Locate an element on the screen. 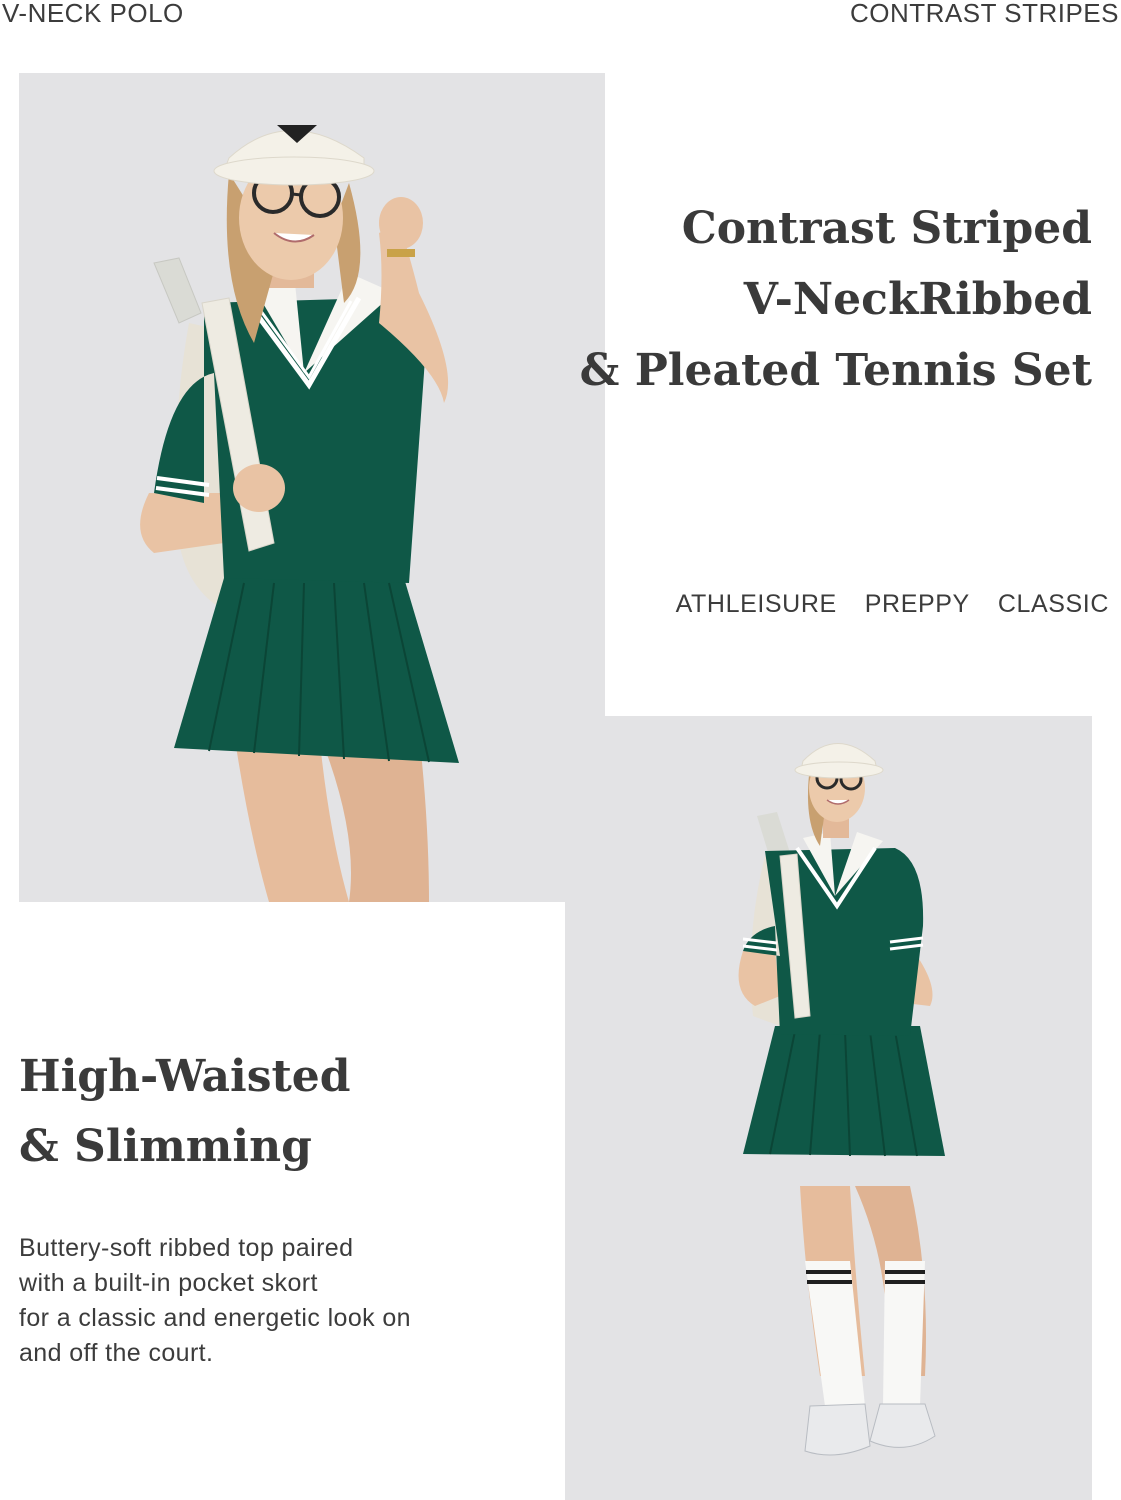 The image size is (1121, 1500). top-right-label: CONTRAST STRIPES is located at coordinates (984, 14).